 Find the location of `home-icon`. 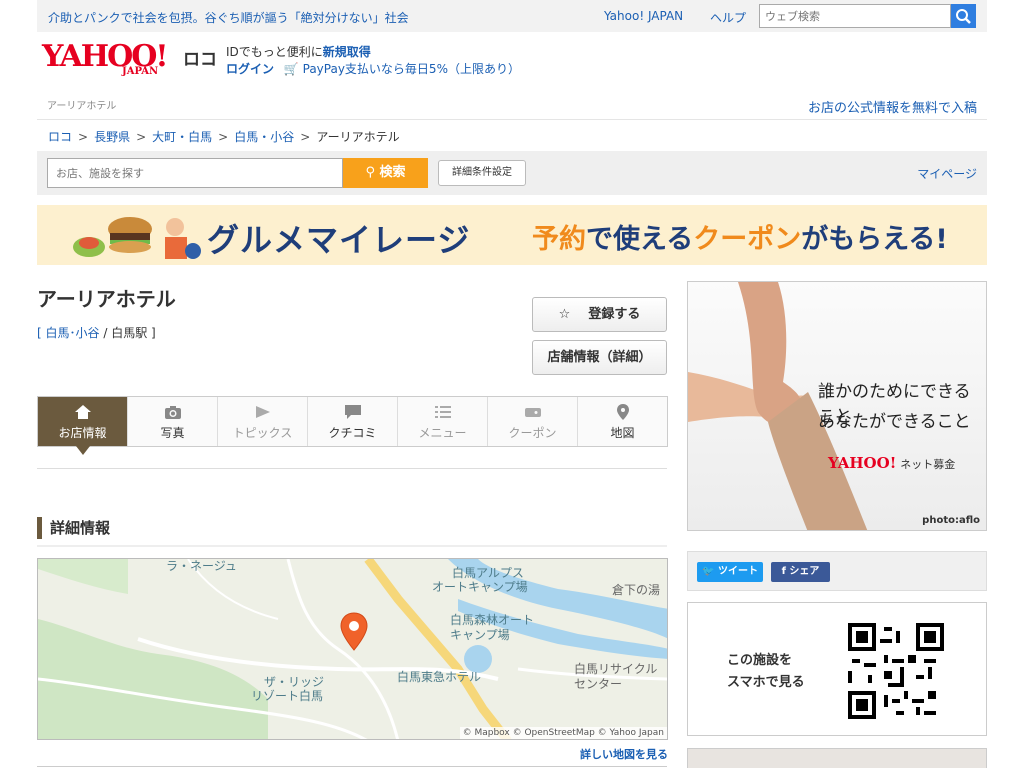

home-icon is located at coordinates (82, 412).